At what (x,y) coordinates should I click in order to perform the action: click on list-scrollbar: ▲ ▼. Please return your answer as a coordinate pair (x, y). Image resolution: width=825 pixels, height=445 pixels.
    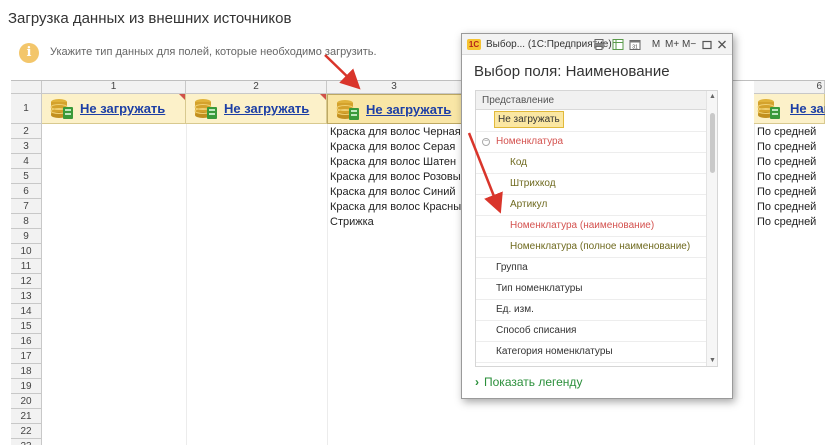
    Looking at the image, I should click on (711, 228).